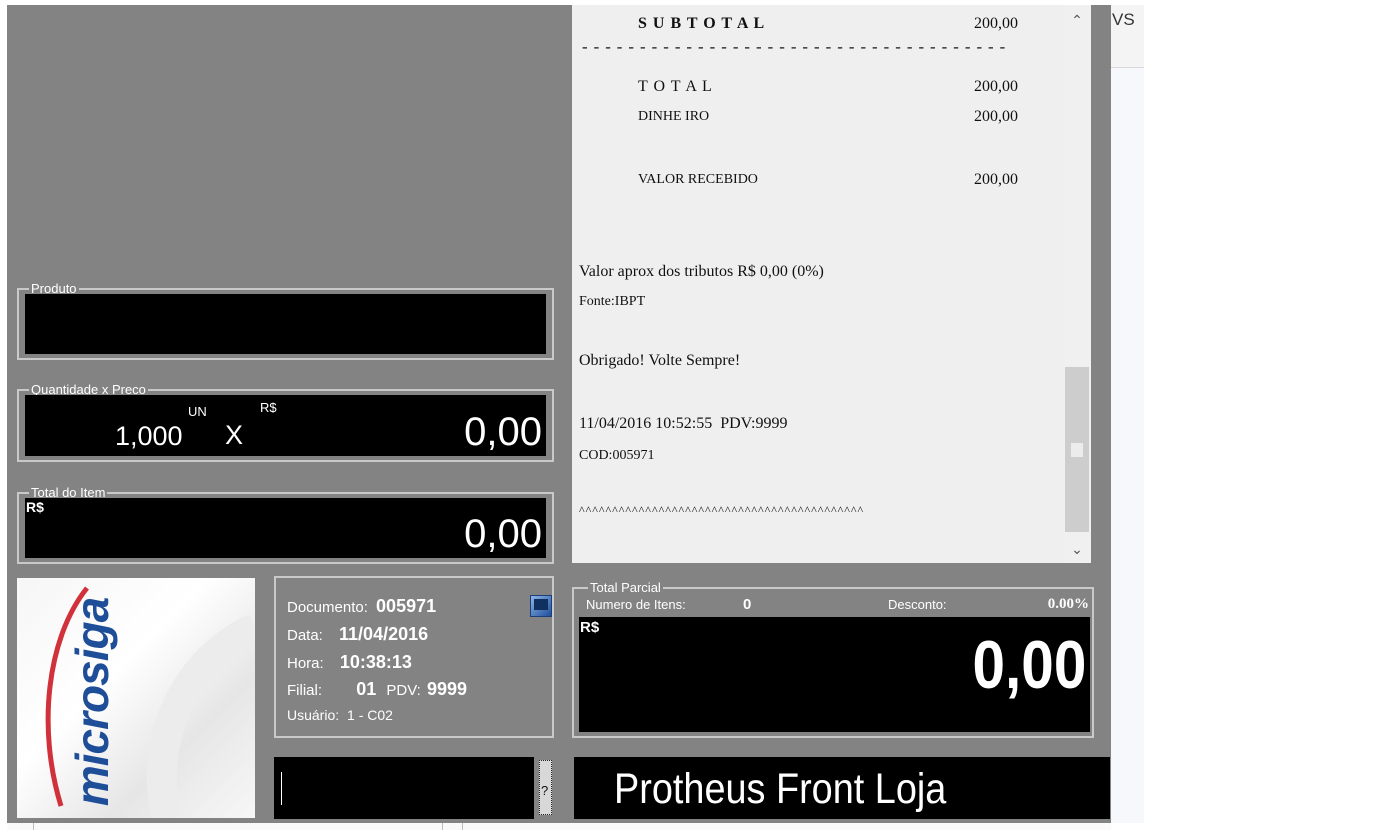  What do you see at coordinates (503, 534) in the screenshot?
I see `total-item-value: 0,00` at bounding box center [503, 534].